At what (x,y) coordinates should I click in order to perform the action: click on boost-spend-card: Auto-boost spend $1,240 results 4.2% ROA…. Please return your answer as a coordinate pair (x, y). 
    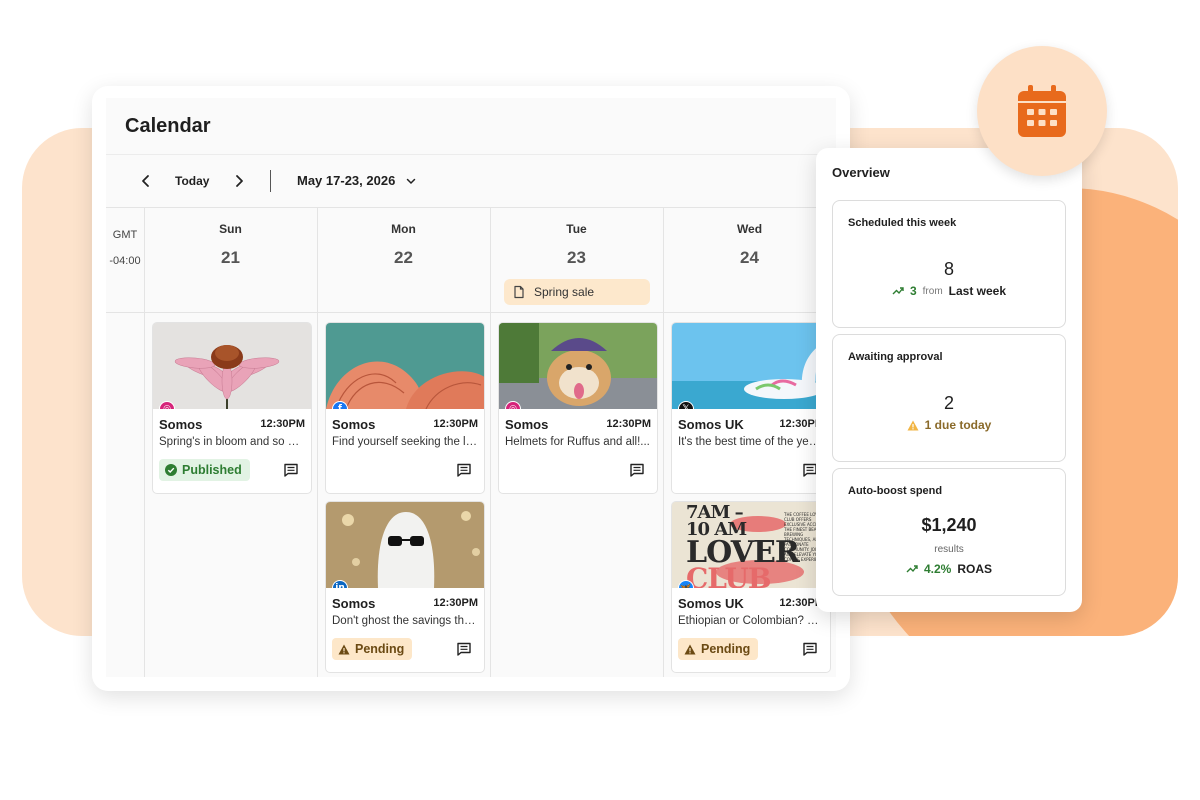
    Looking at the image, I should click on (949, 532).